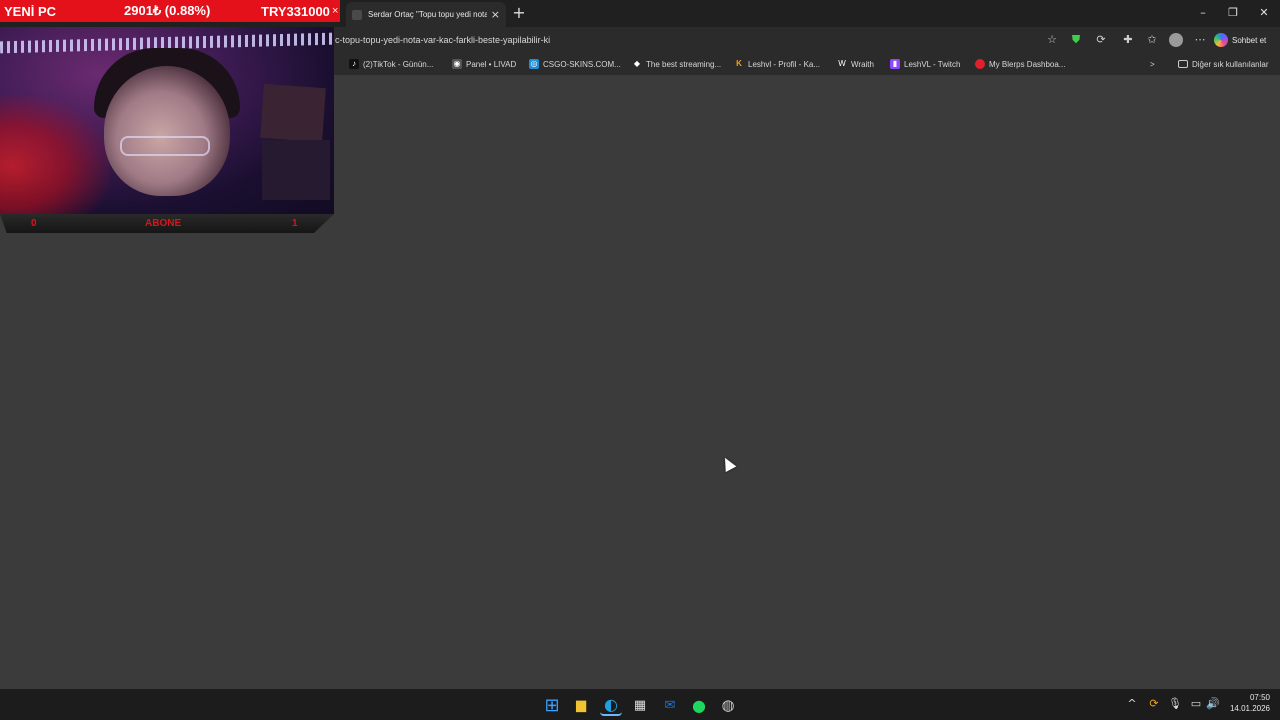 This screenshot has width=1280, height=720. I want to click on kick-icon: K, so click(739, 63).